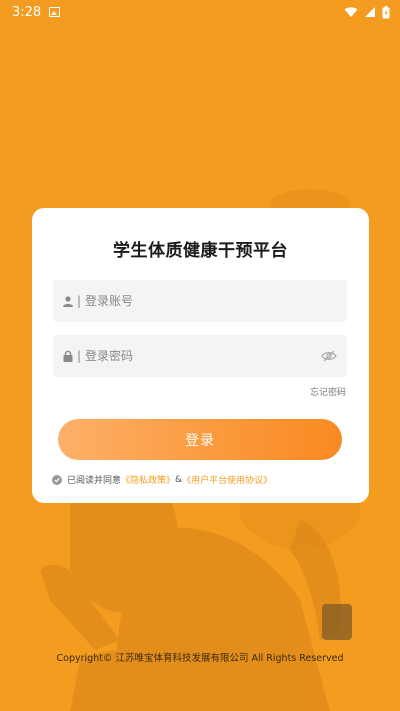 The width and height of the screenshot is (400, 711). What do you see at coordinates (195, 356) in the screenshot?
I see `password-input` at bounding box center [195, 356].